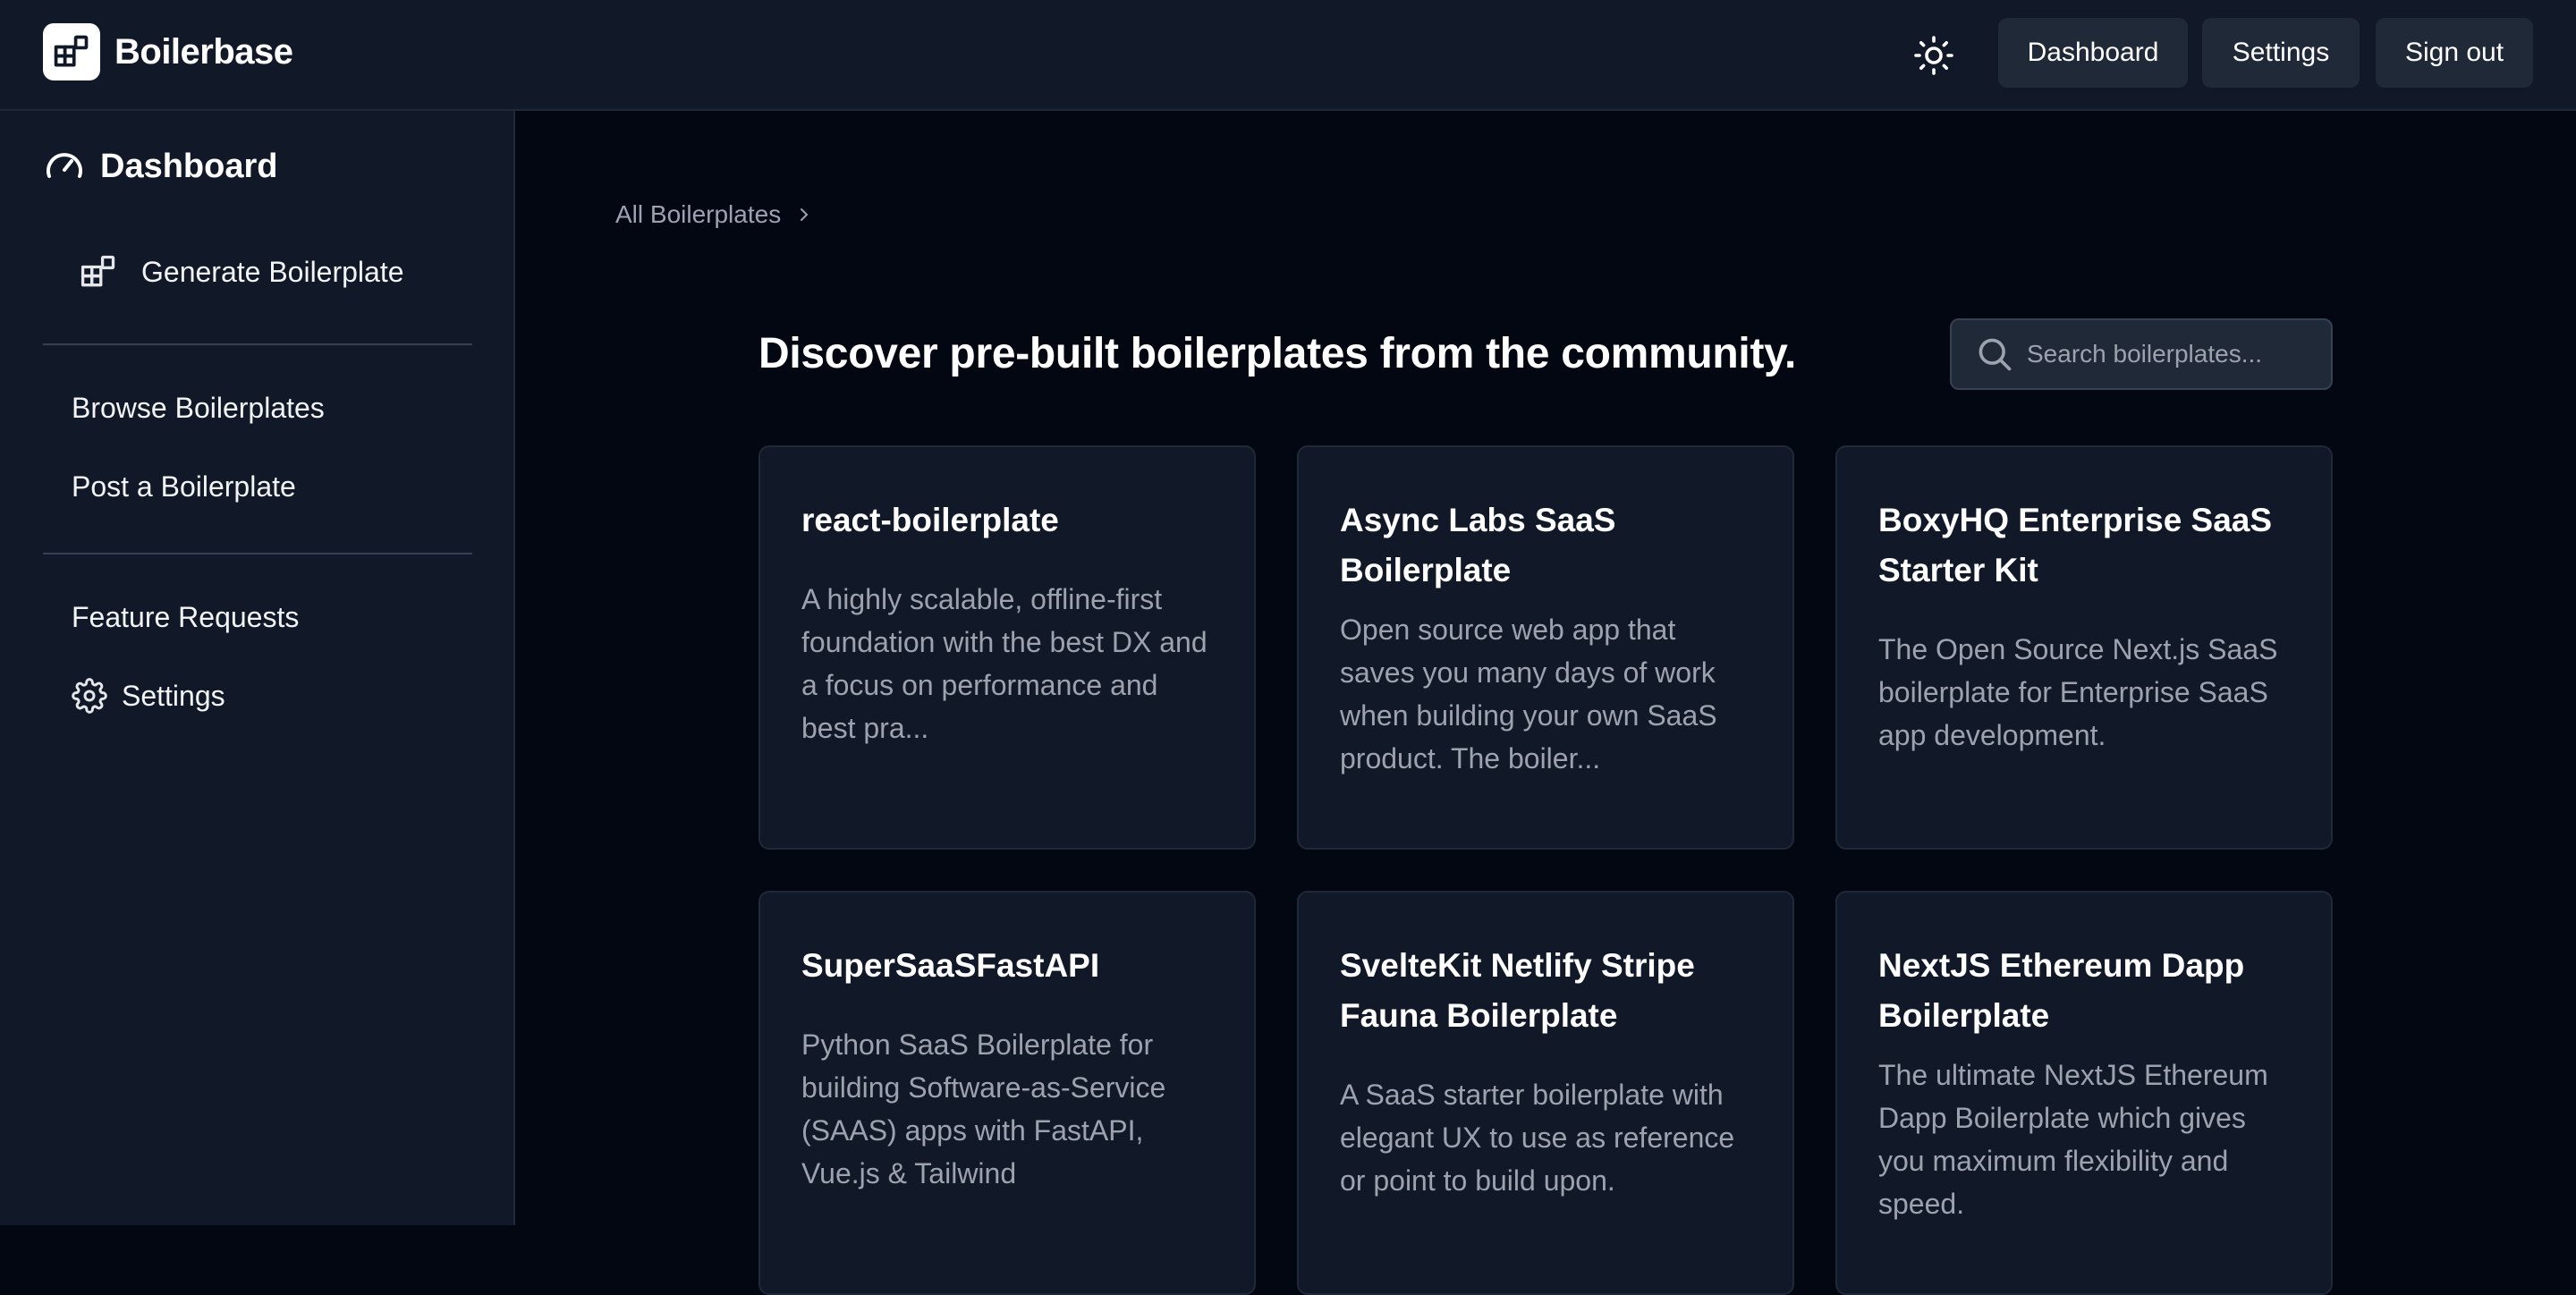 This screenshot has width=2576, height=1295. Describe the element at coordinates (64, 165) in the screenshot. I see `gauge-icon` at that location.